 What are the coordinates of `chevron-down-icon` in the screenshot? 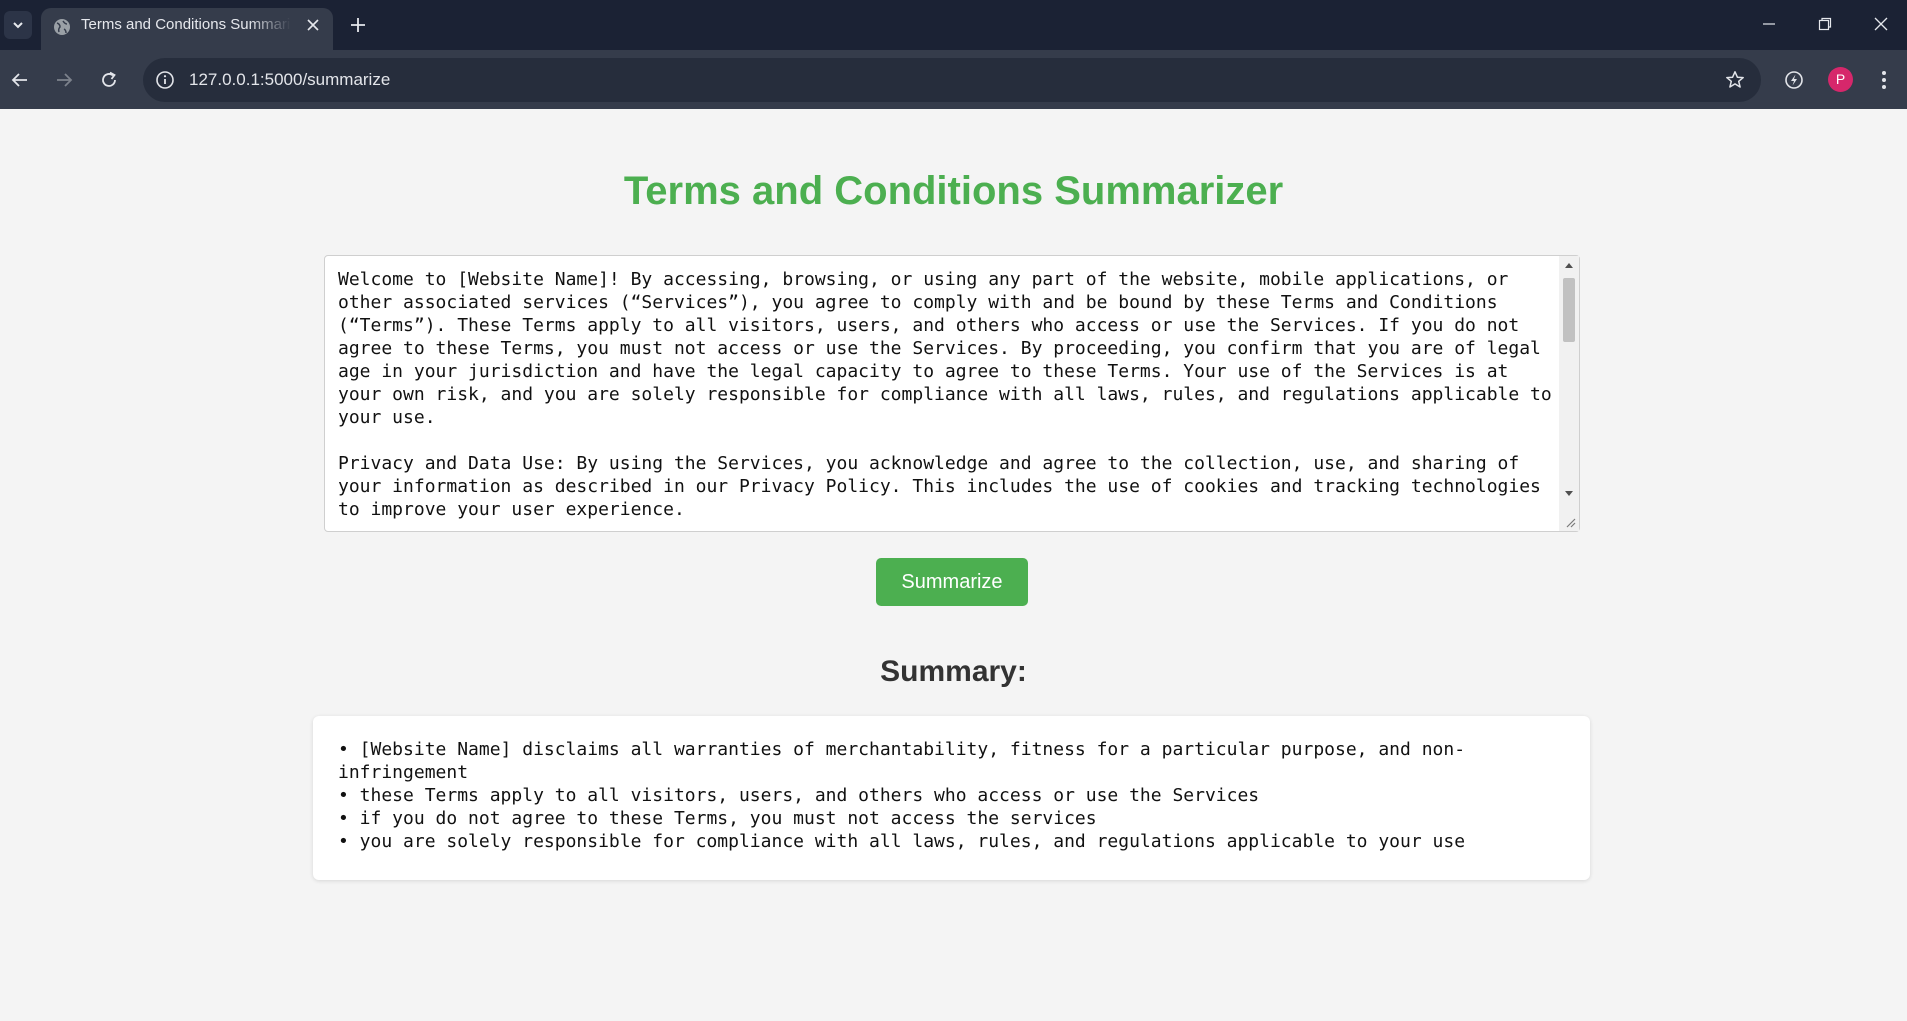 It's located at (18, 25).